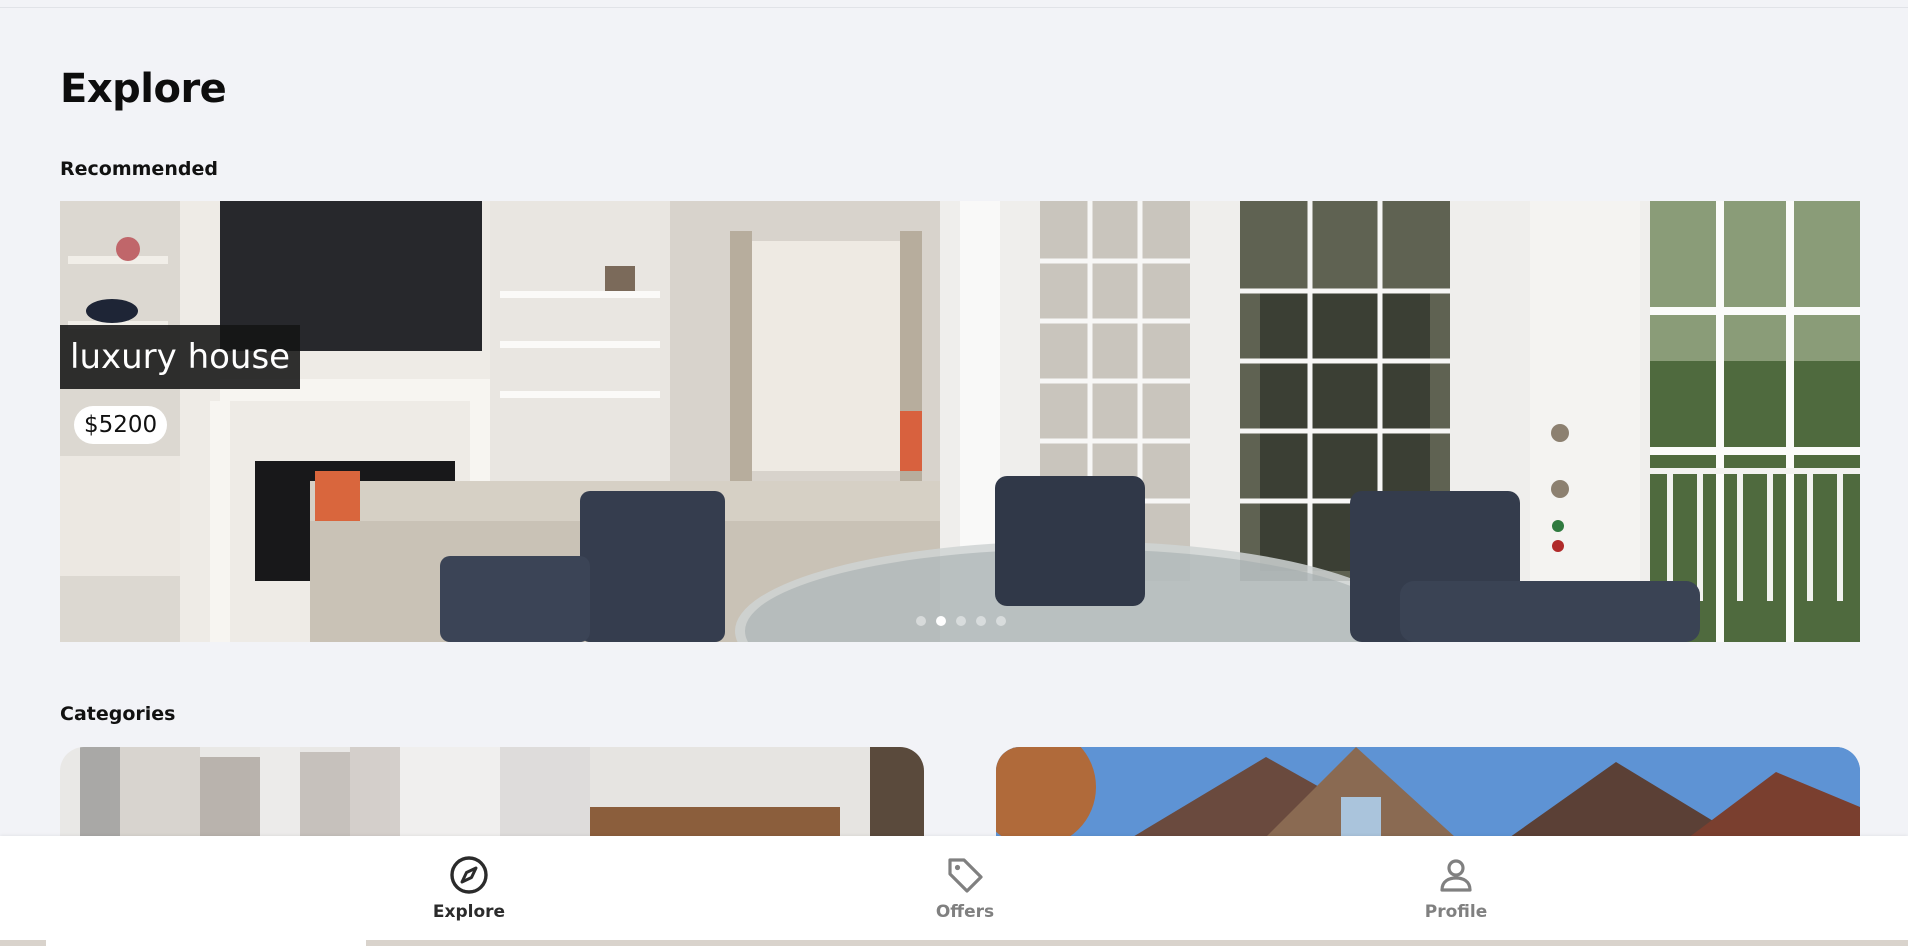 The image size is (1908, 946). I want to click on listing-title: luxury house, so click(180, 357).